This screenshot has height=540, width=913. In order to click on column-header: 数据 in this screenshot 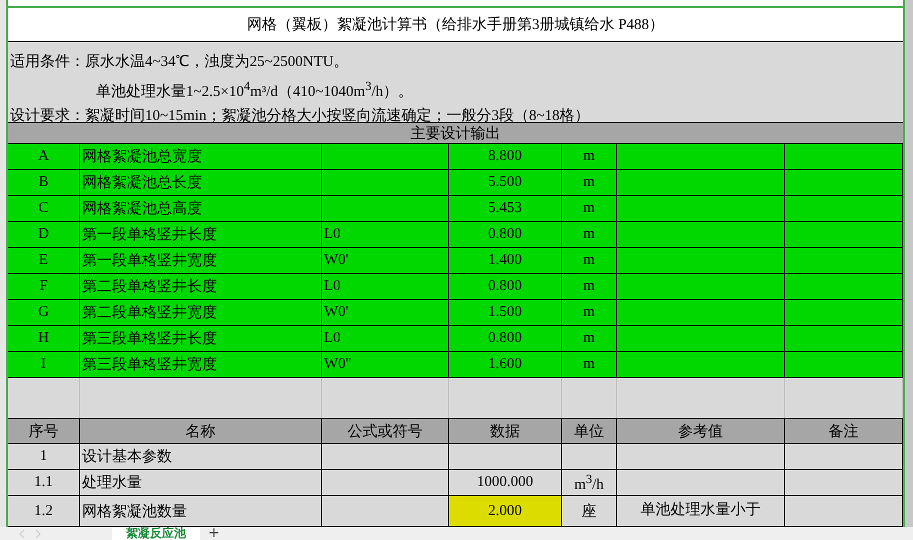, I will do `click(505, 431)`.